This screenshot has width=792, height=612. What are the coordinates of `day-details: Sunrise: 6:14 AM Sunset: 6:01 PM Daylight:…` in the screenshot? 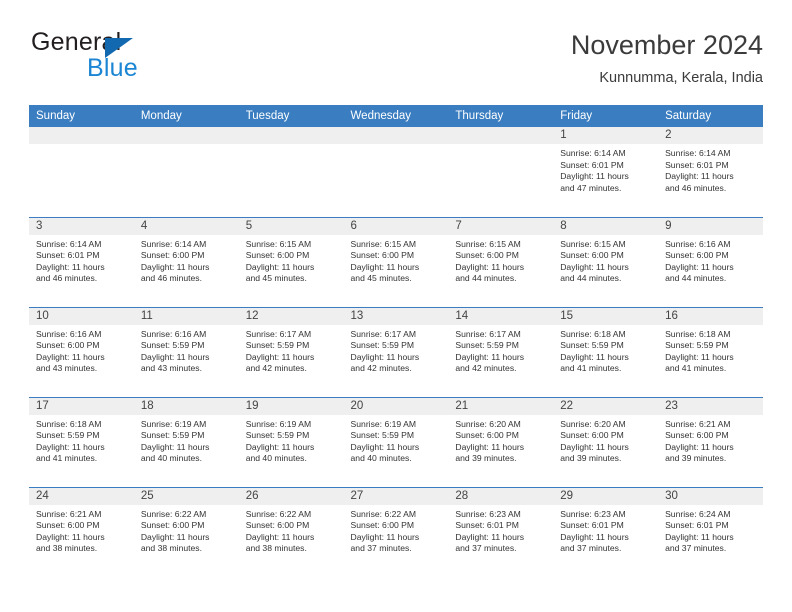 It's located at (710, 169).